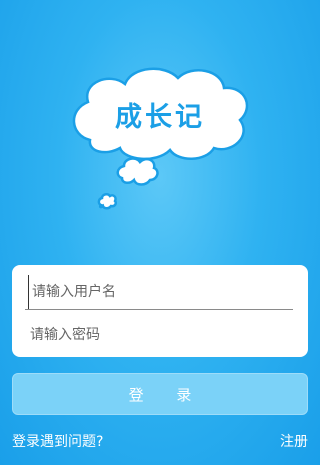  I want to click on username-input, so click(165, 292).